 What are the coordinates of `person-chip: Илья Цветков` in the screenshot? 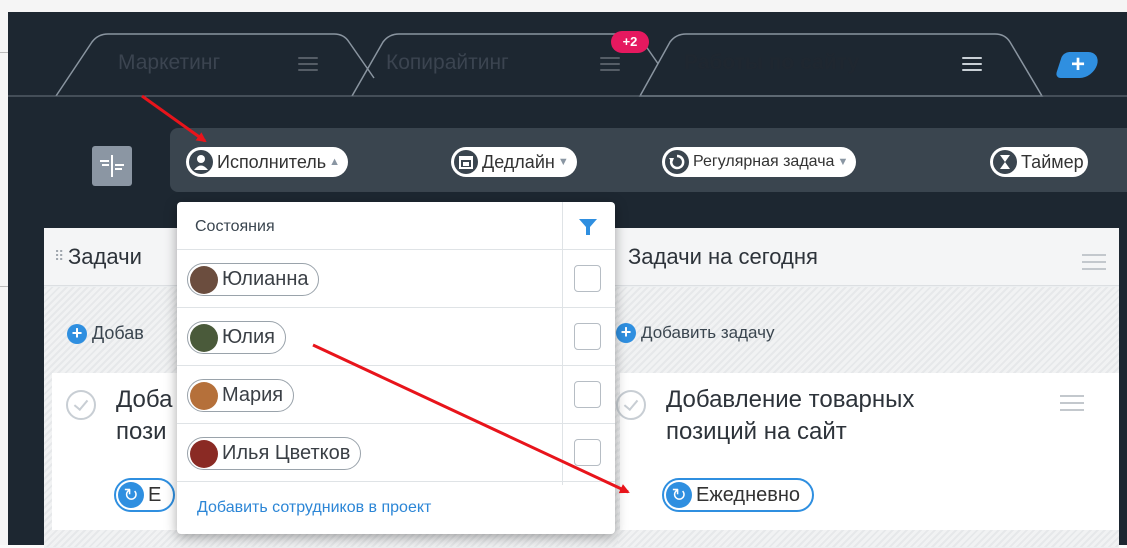 It's located at (274, 453).